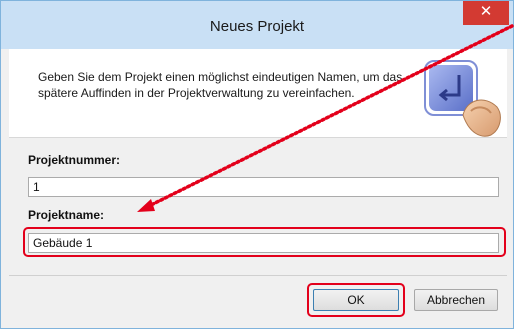 The width and height of the screenshot is (514, 329). Describe the element at coordinates (258, 275) in the screenshot. I see `footer-separator` at that location.